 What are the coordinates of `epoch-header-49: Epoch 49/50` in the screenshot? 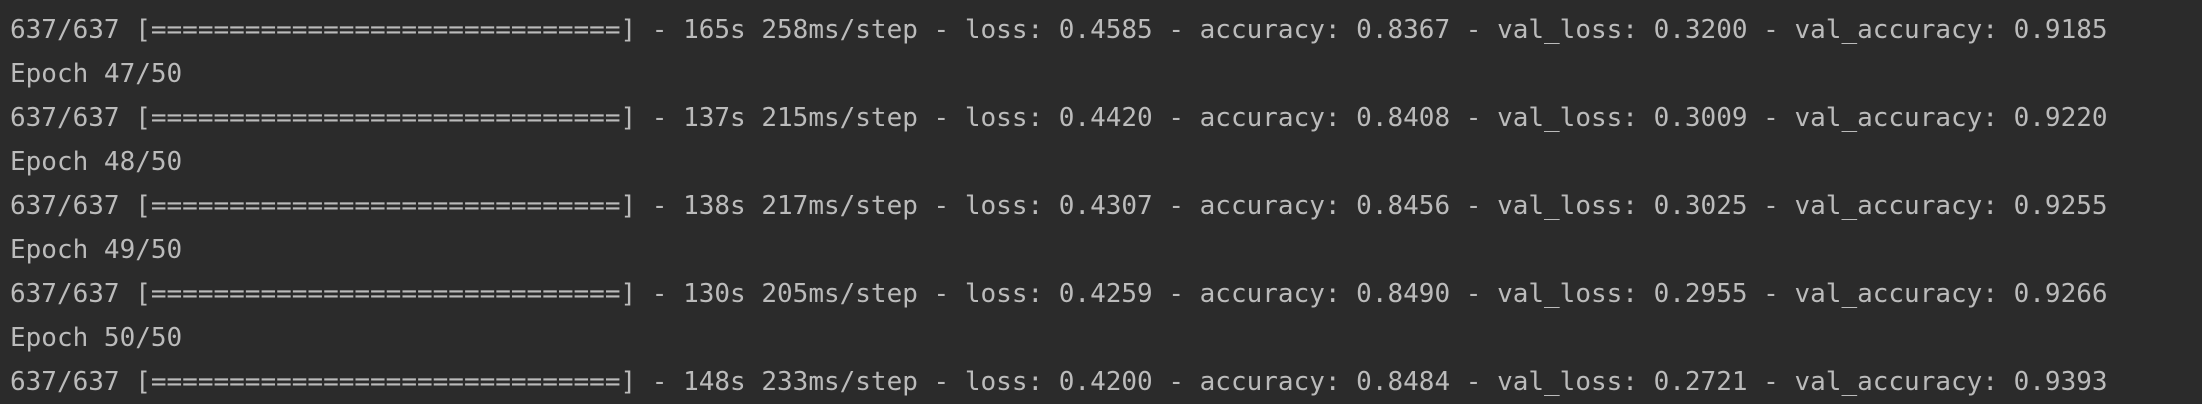 It's located at (96, 250).